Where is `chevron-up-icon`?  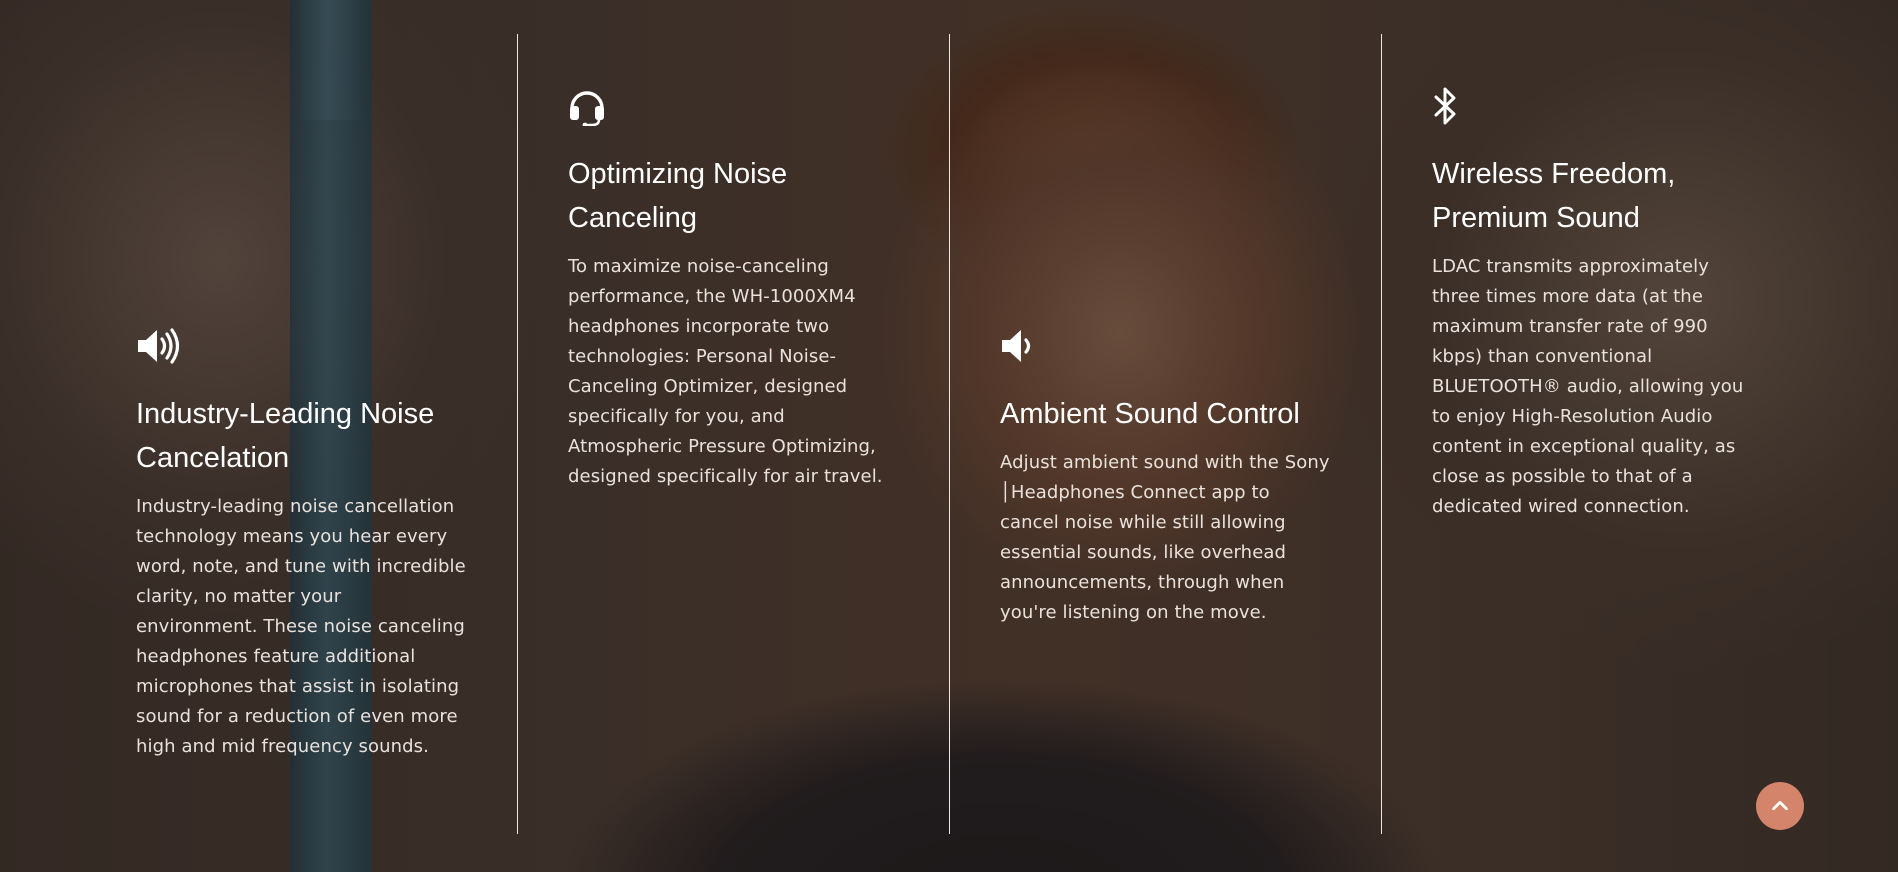
chevron-up-icon is located at coordinates (1780, 805).